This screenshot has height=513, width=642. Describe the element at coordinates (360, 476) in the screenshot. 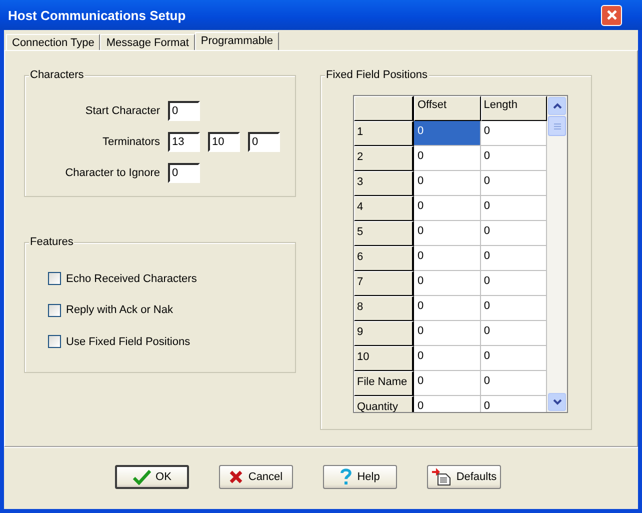

I see `dialog-button: Help` at that location.